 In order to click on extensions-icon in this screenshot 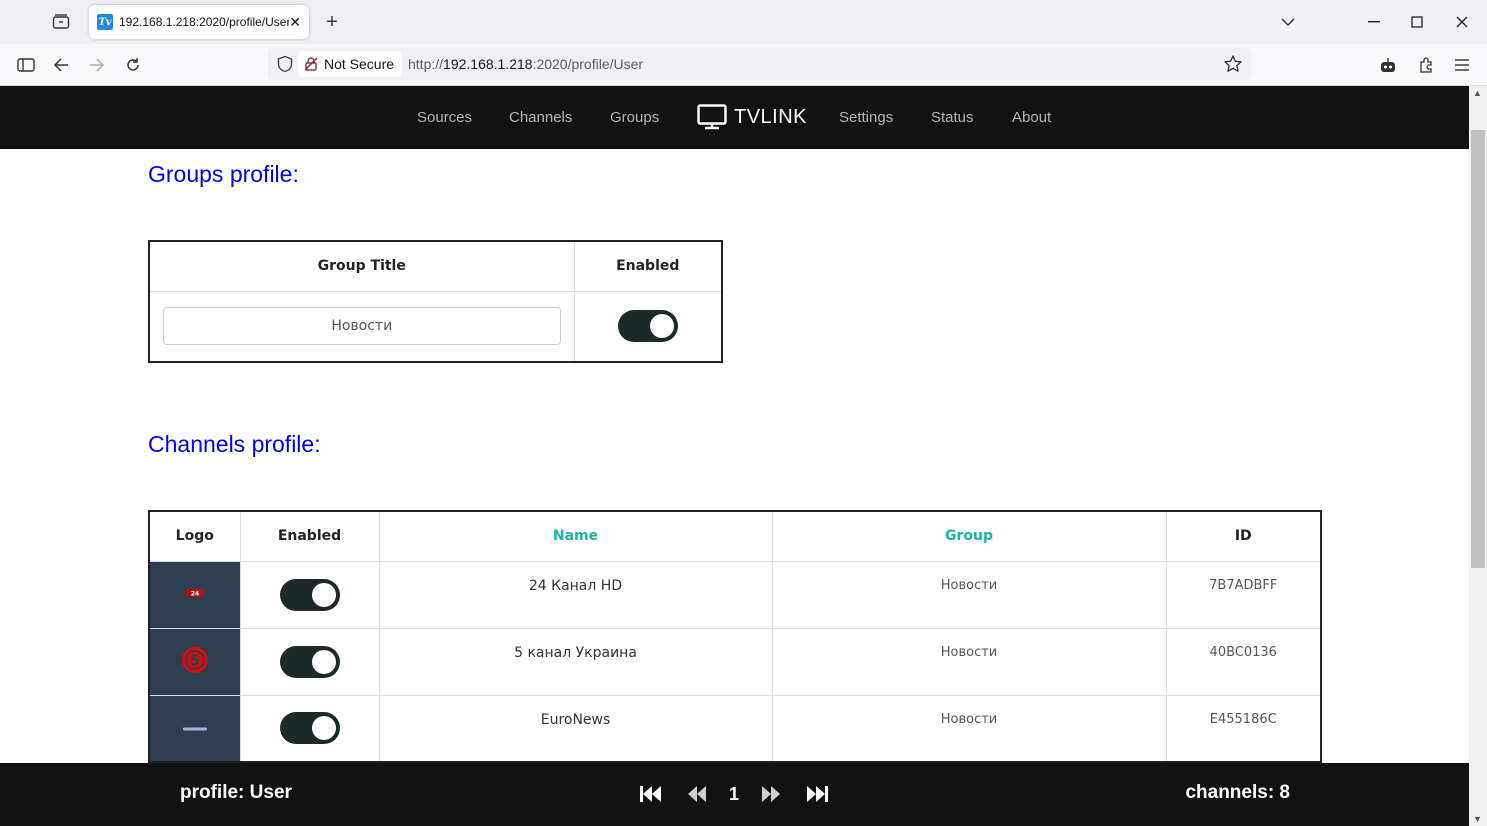, I will do `click(1426, 65)`.